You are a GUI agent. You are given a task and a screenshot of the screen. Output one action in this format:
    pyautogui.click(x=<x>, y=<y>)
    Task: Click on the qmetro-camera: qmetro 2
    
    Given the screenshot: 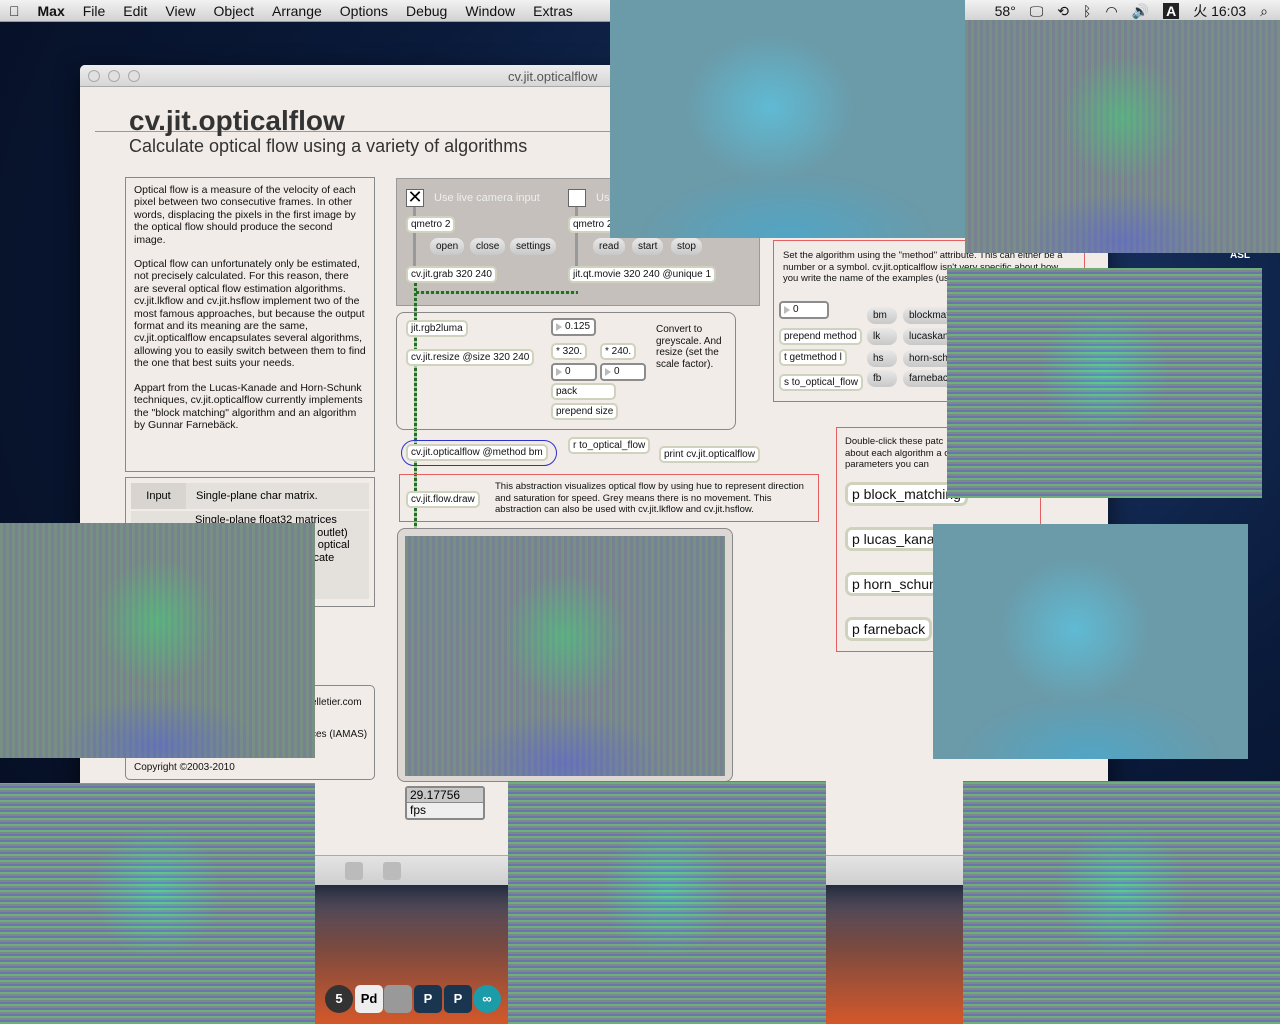 What is the action you would take?
    pyautogui.click(x=431, y=224)
    